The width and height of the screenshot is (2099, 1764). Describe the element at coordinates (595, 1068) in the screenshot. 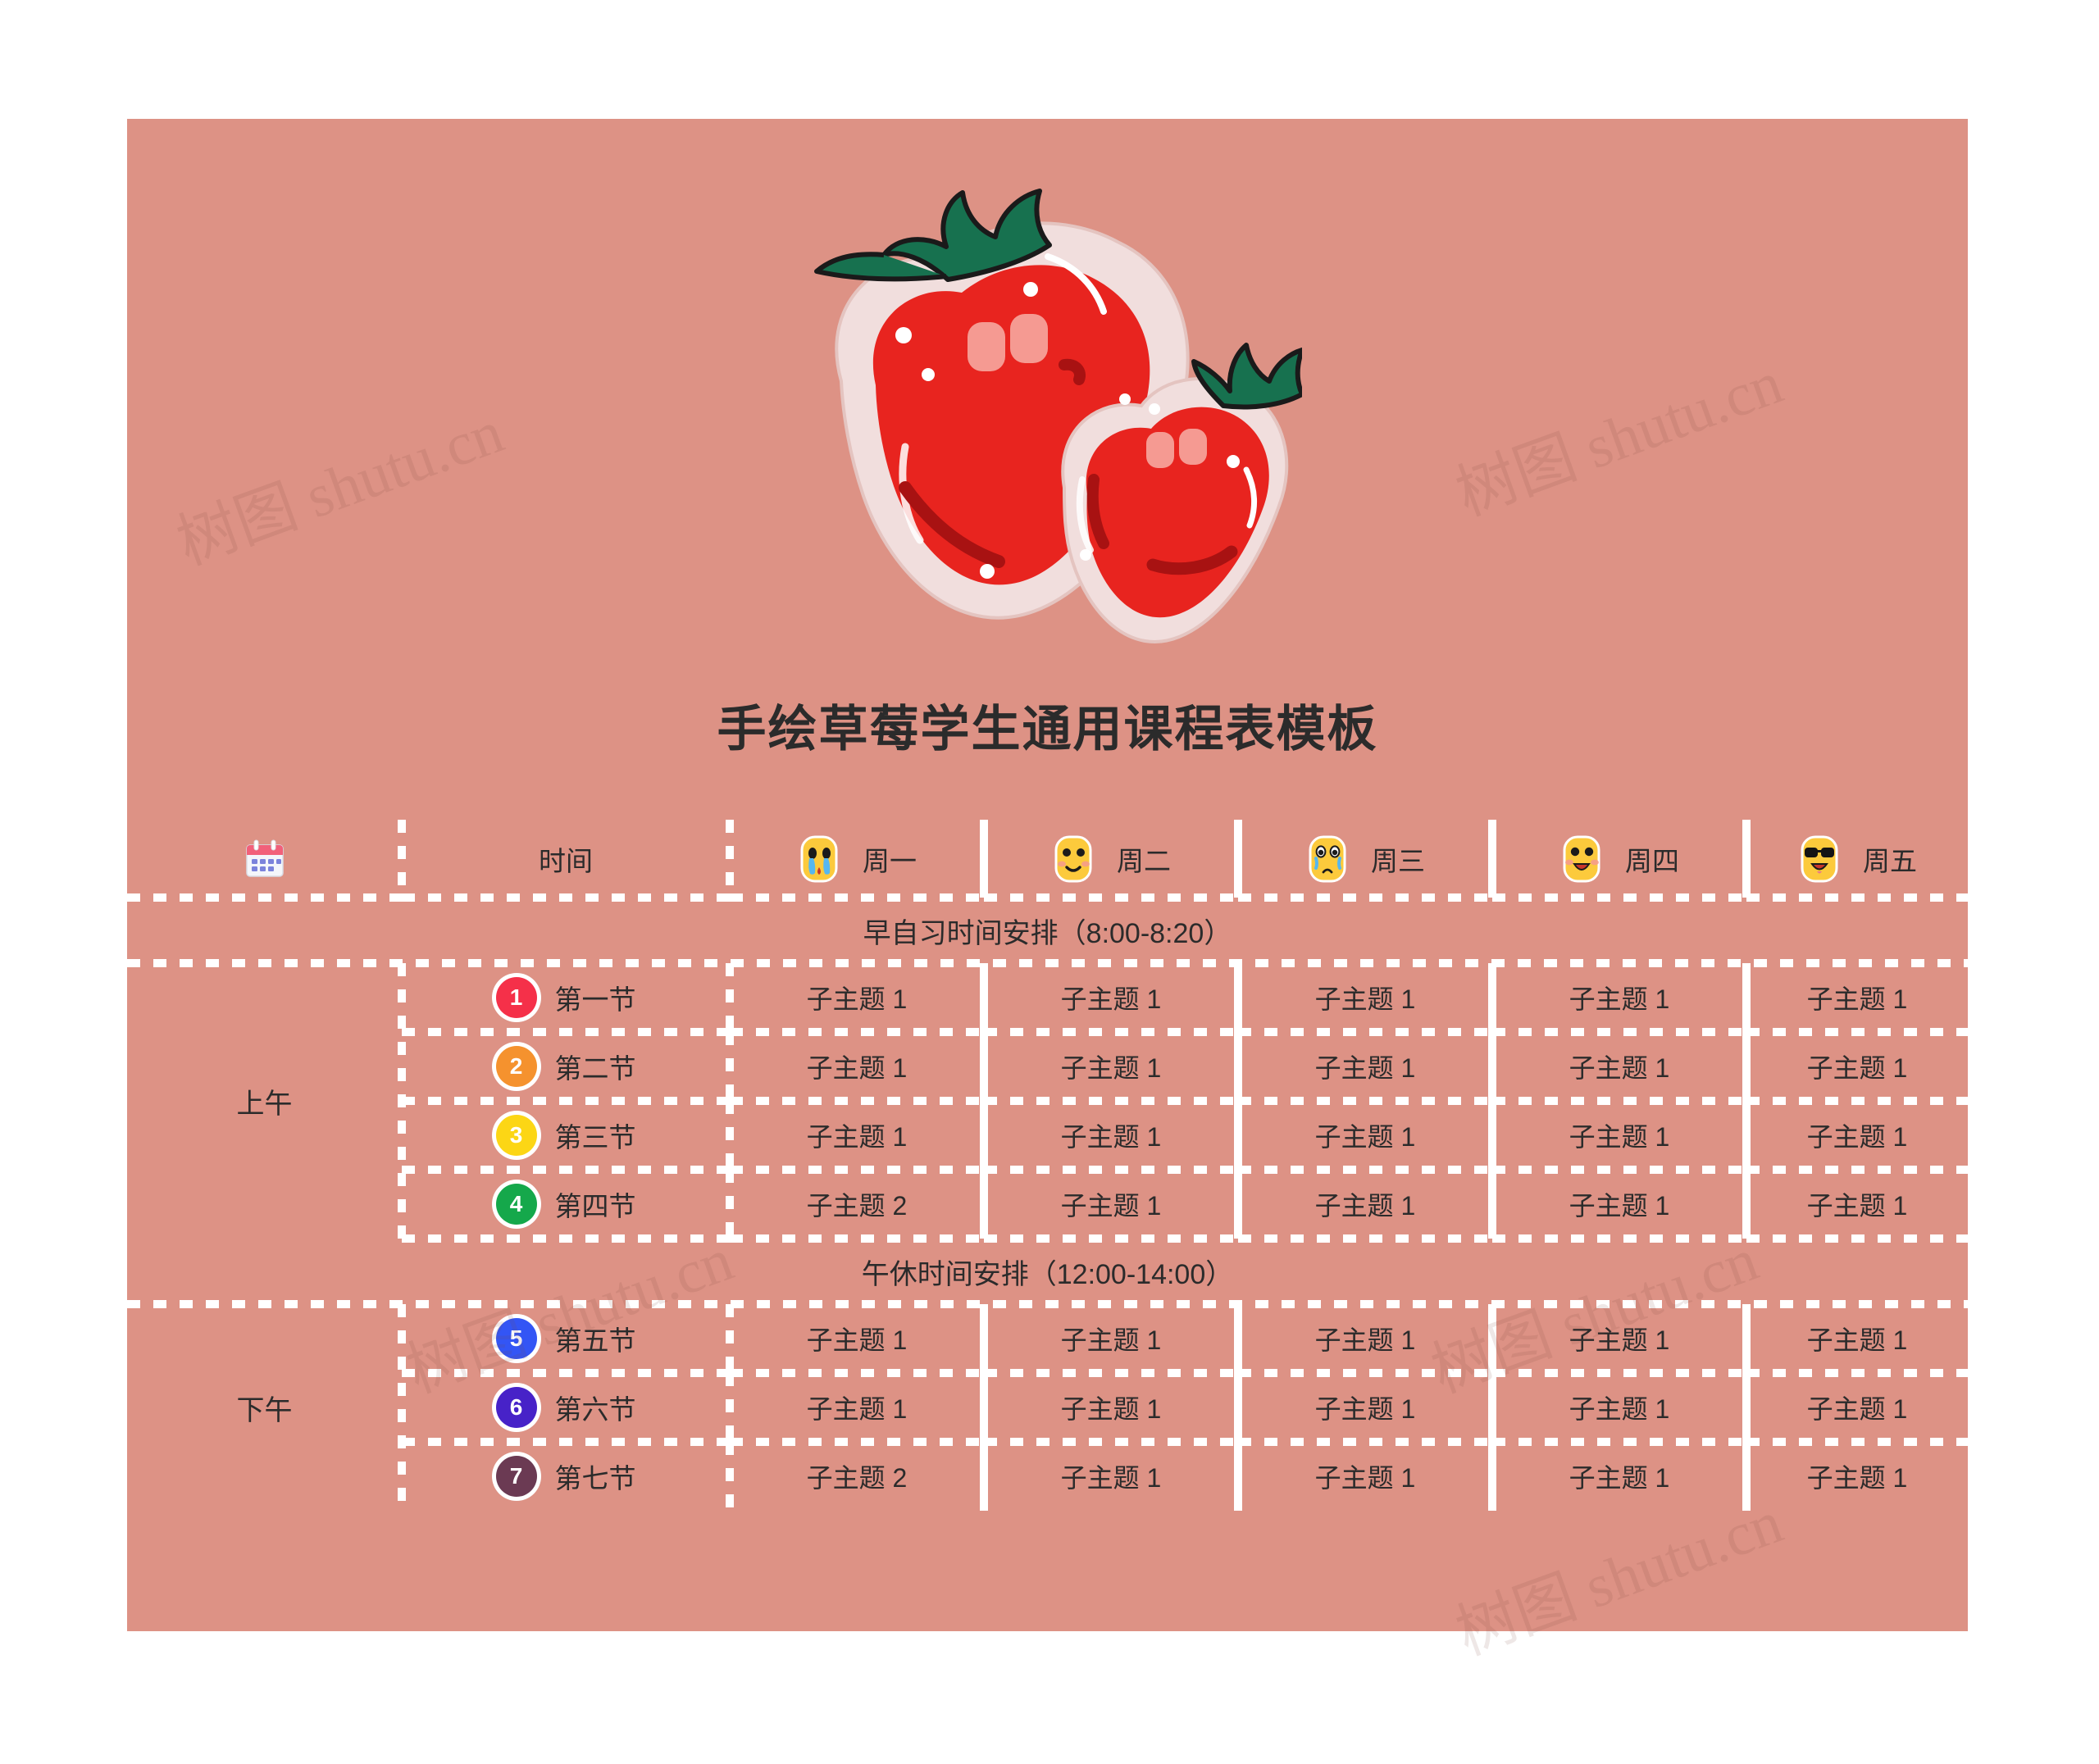

I see `slot-label: 第二节` at that location.